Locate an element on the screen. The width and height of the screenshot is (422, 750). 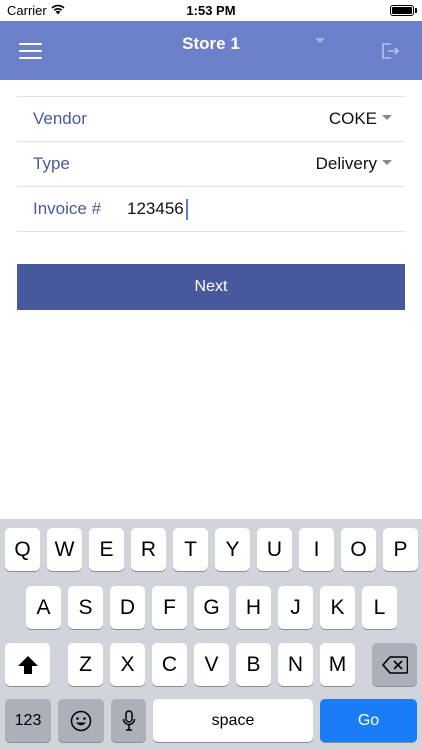
microphone-icon is located at coordinates (128, 720).